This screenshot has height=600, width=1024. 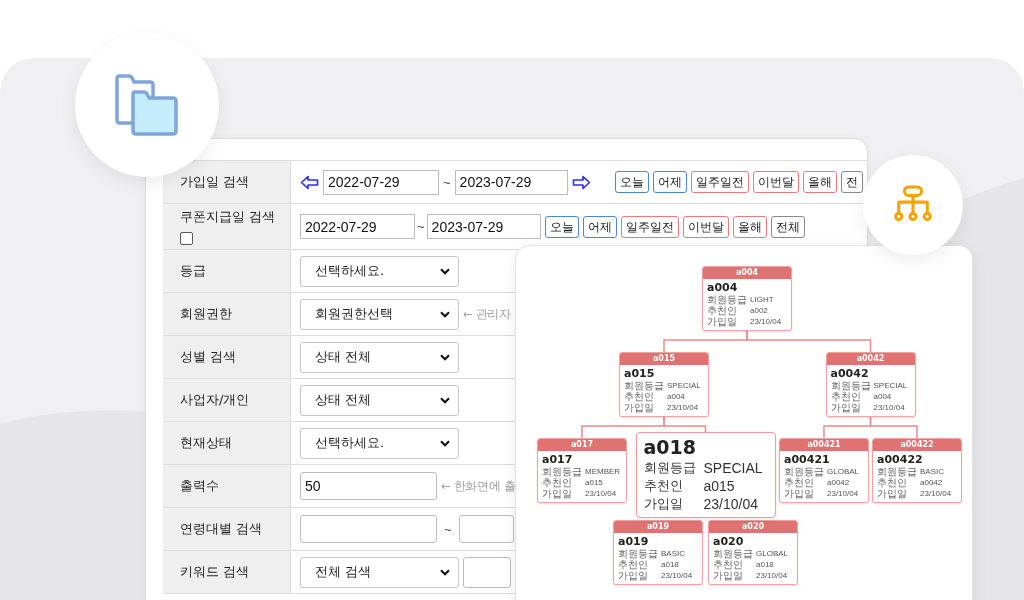 I want to click on row-label: 사업자/개인, so click(x=215, y=400).